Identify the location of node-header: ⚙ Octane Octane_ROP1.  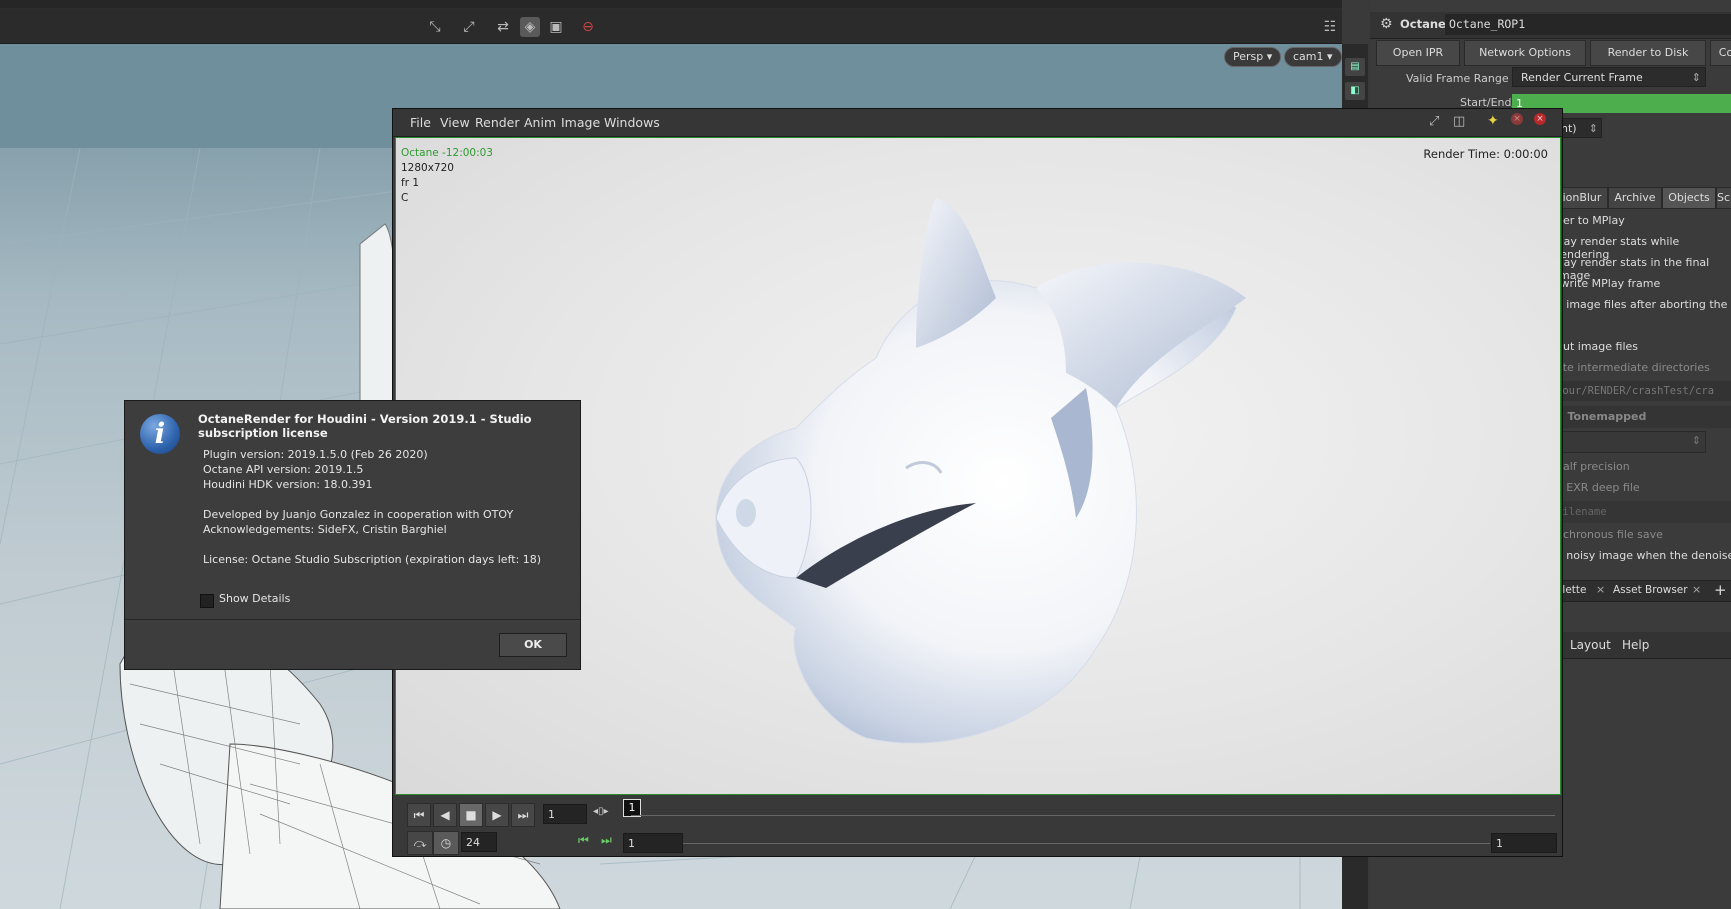
(1550, 25).